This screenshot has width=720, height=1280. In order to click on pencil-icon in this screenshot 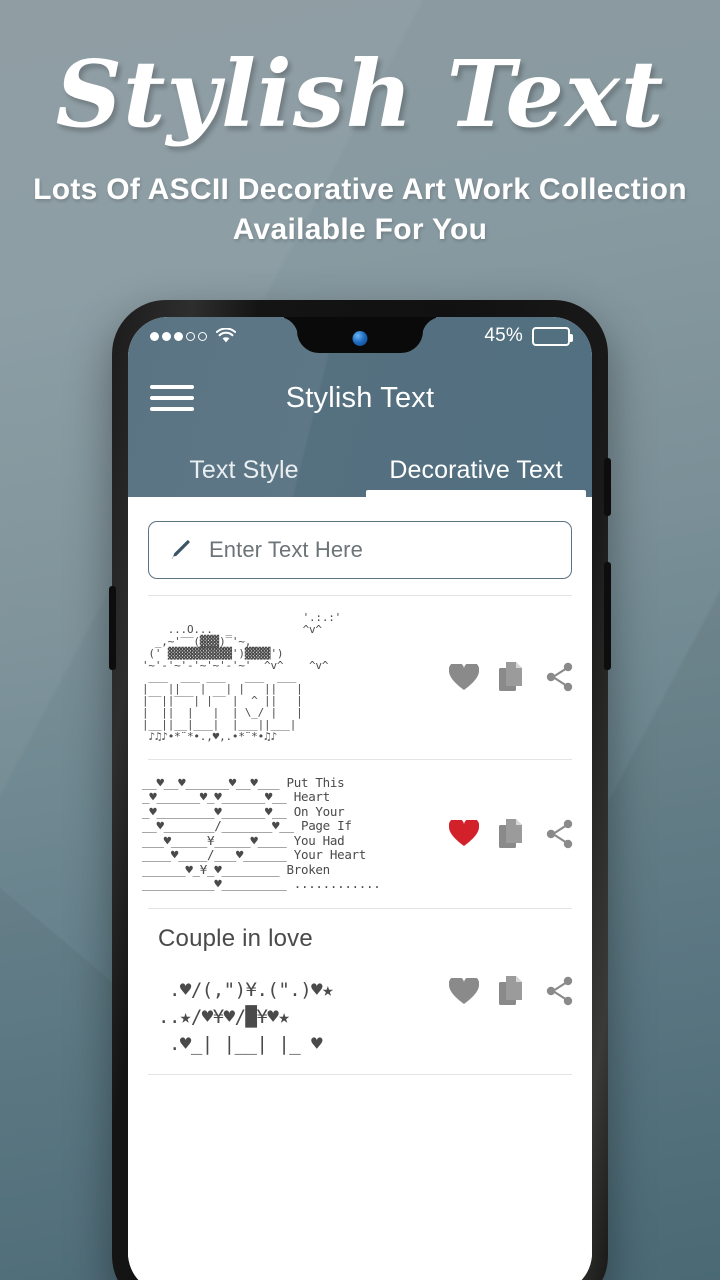, I will do `click(180, 550)`.